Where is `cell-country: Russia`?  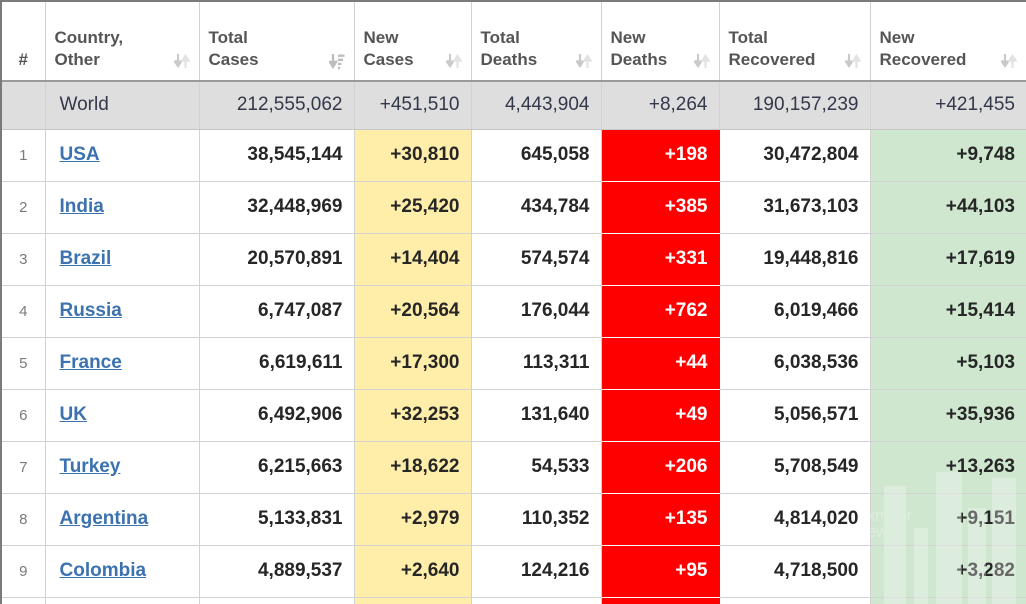 cell-country: Russia is located at coordinates (122, 311).